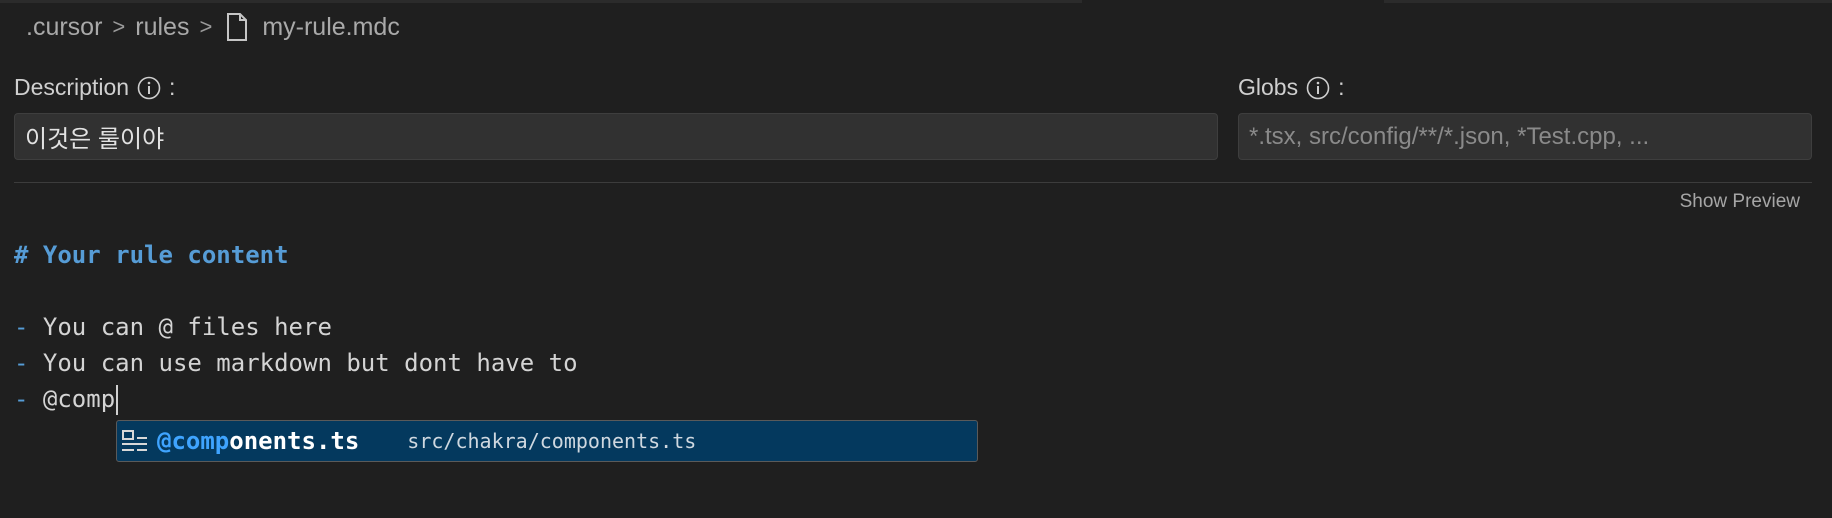 This screenshot has height=518, width=1832. What do you see at coordinates (541, 1) in the screenshot?
I see `editor-tab-strip-left` at bounding box center [541, 1].